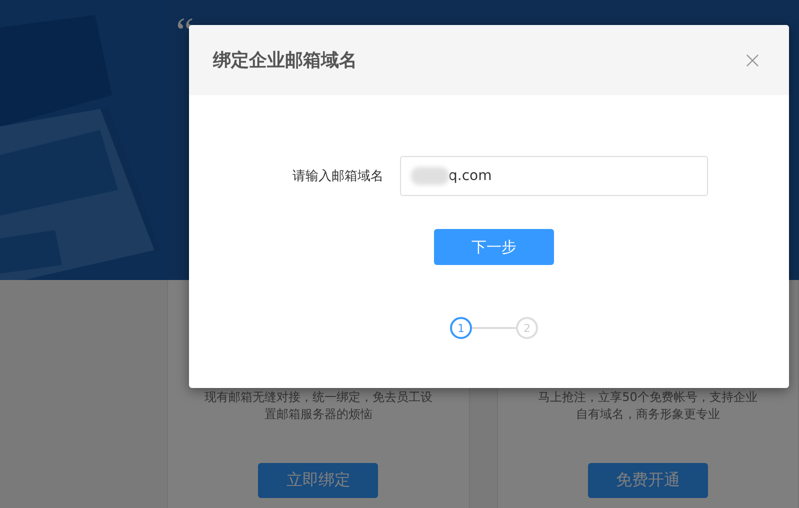 The height and width of the screenshot is (508, 799). I want to click on field-label: 请输入邮箱域名, so click(338, 176).